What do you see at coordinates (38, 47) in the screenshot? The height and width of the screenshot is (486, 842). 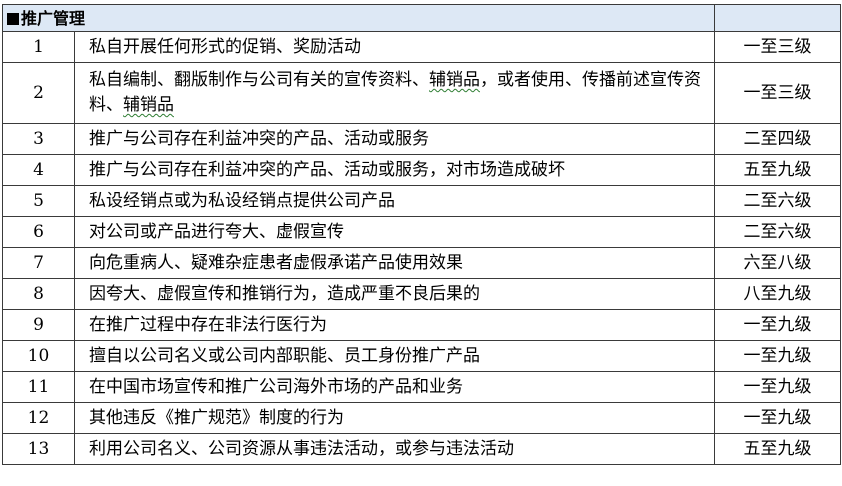 I see `row-number: 1` at bounding box center [38, 47].